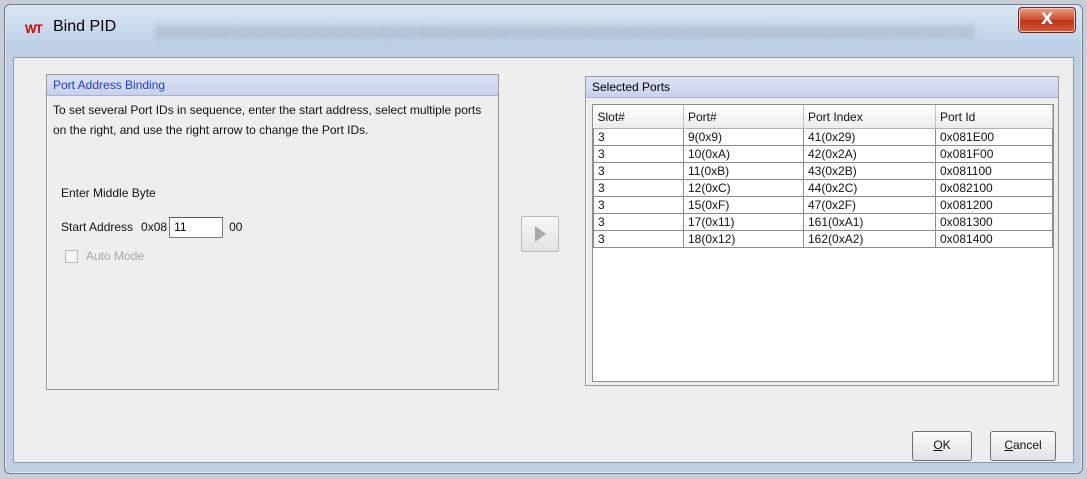 This screenshot has height=479, width=1087. I want to click on table-row: 3 15(0xF) 47(0x2F) 0x081200, so click(823, 205).